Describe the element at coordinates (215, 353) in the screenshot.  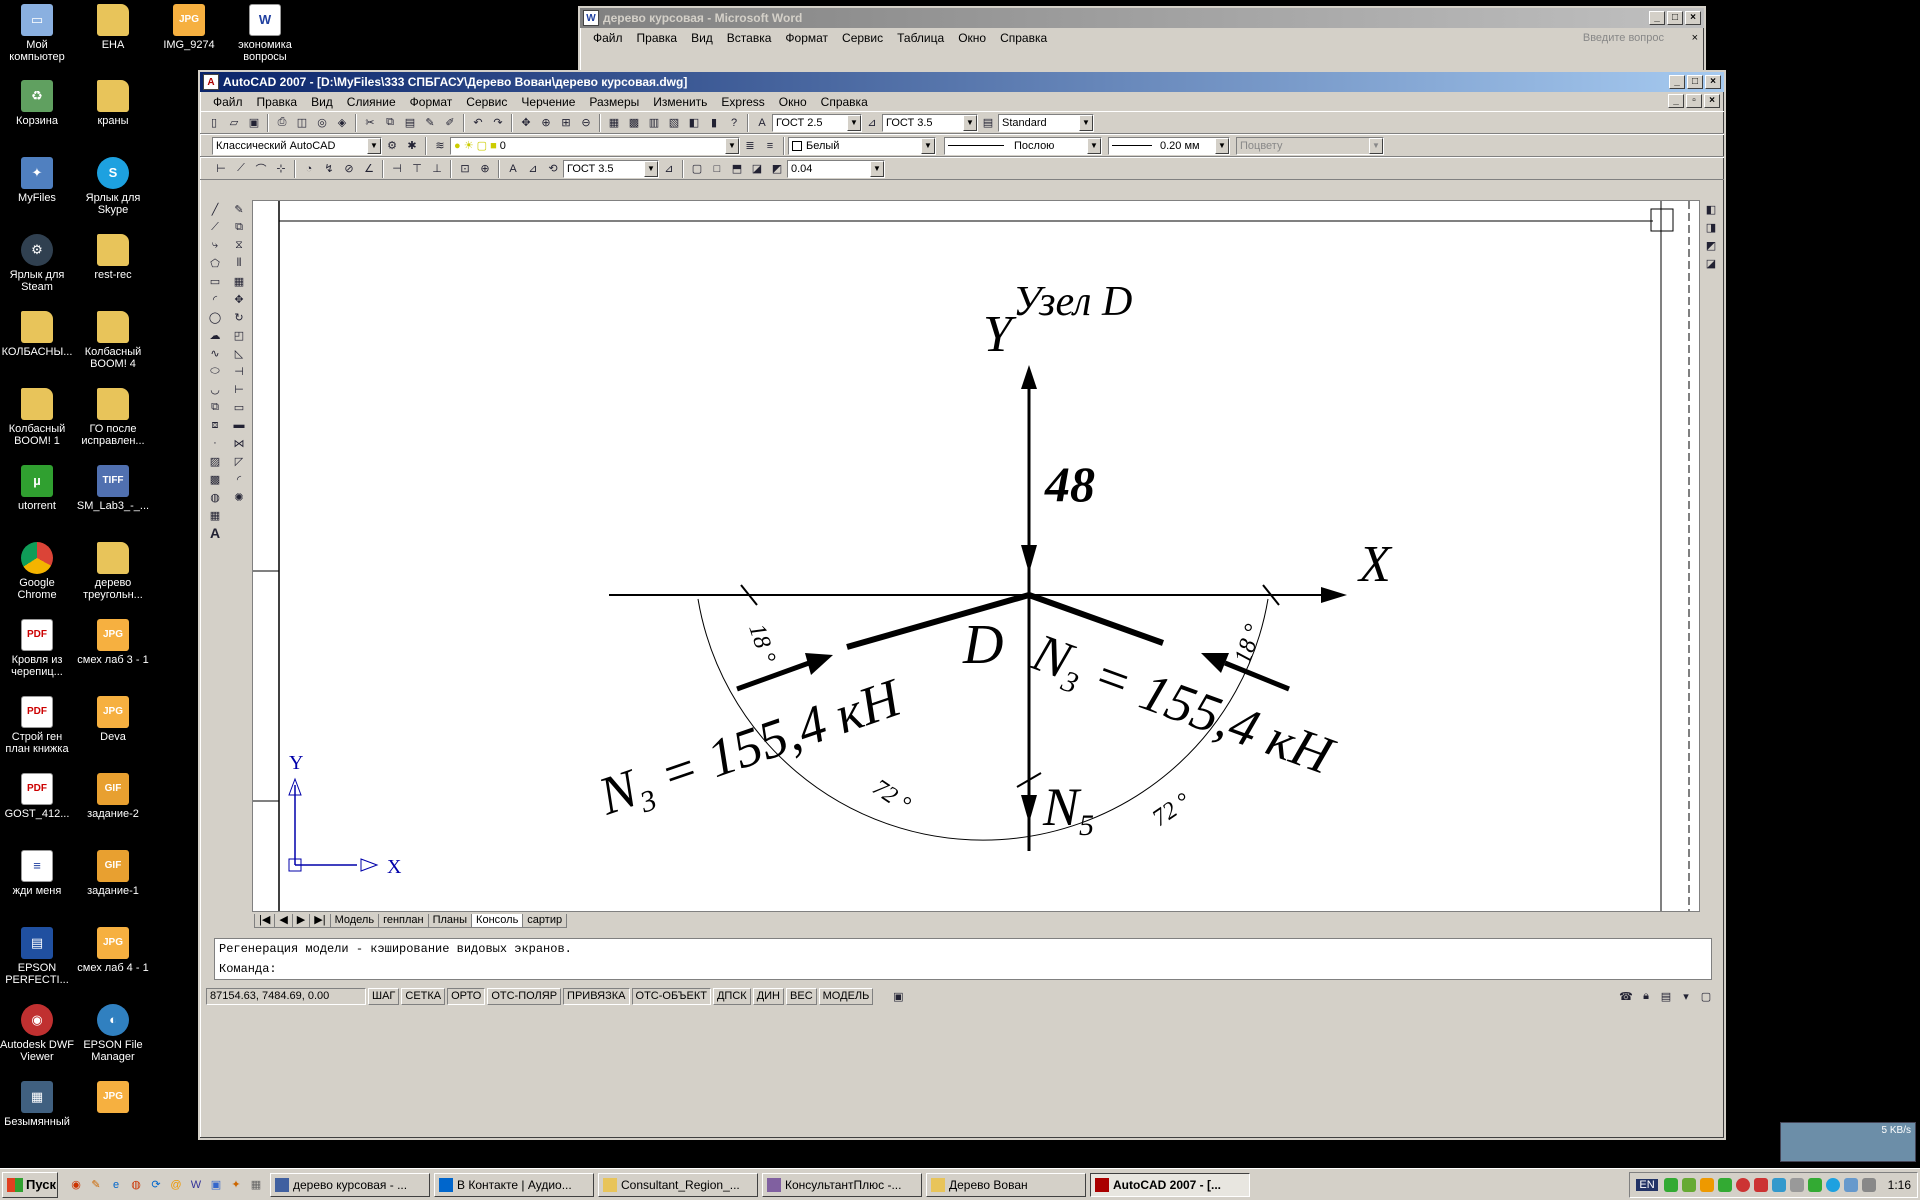
I see `spline-icon: ∿` at that location.